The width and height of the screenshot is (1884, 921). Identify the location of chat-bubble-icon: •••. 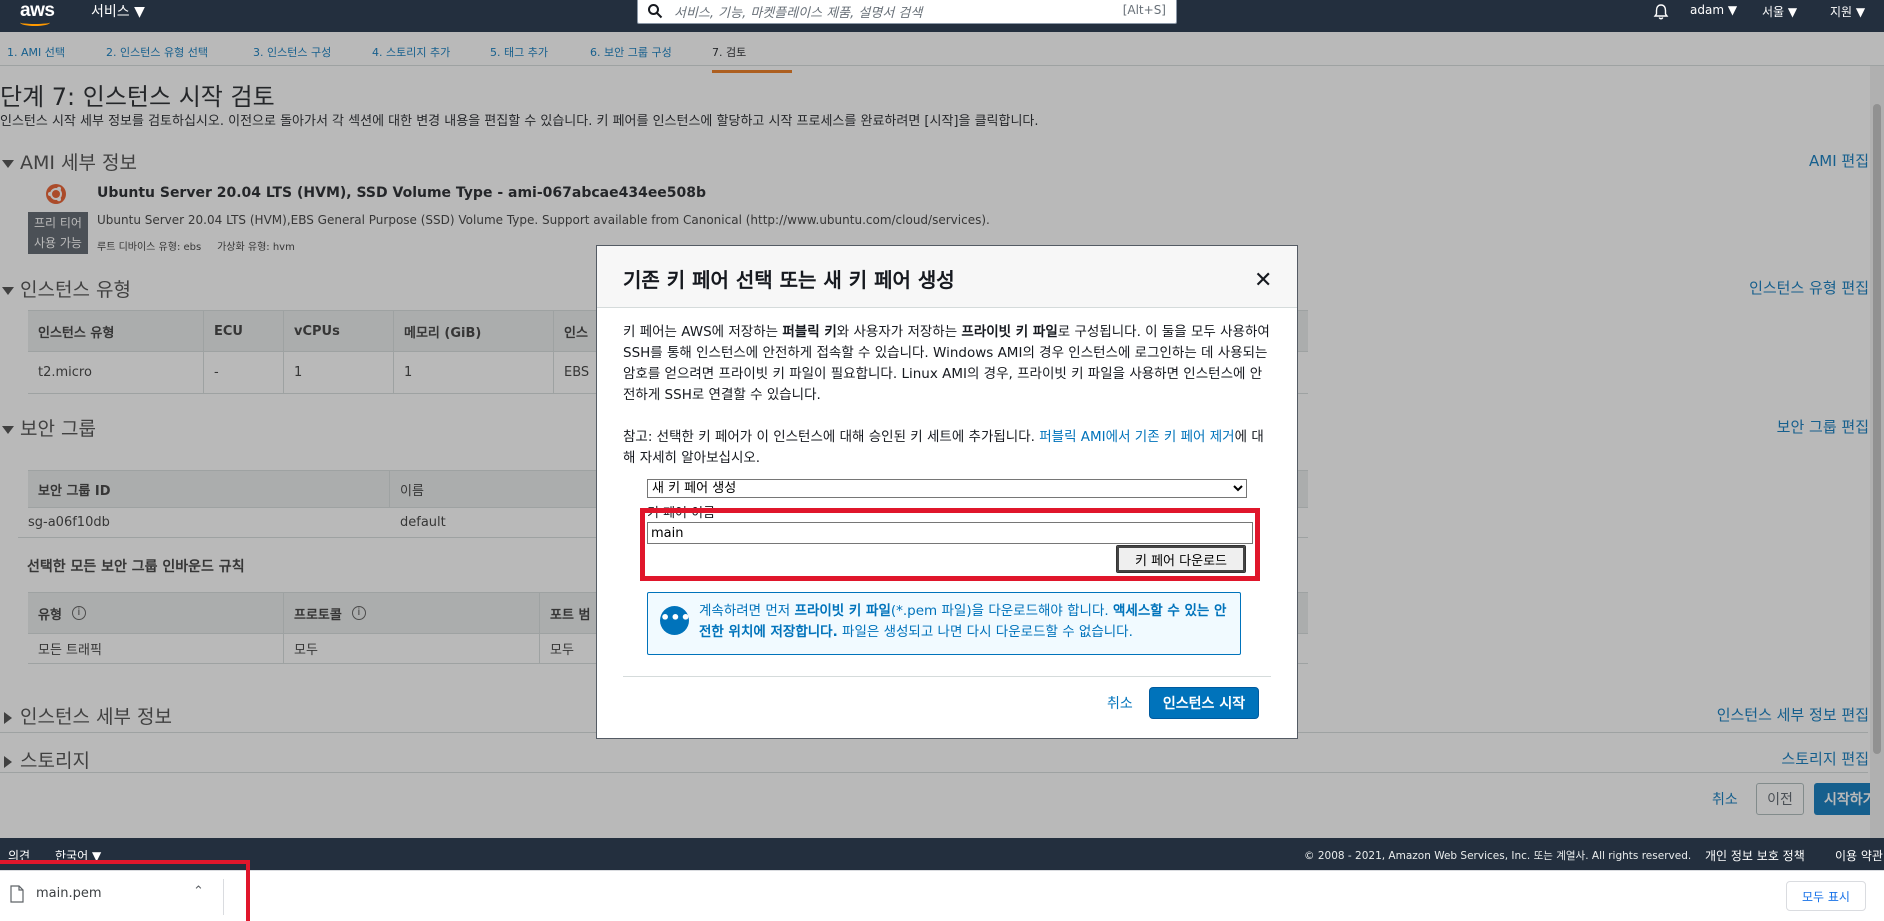
(675, 620).